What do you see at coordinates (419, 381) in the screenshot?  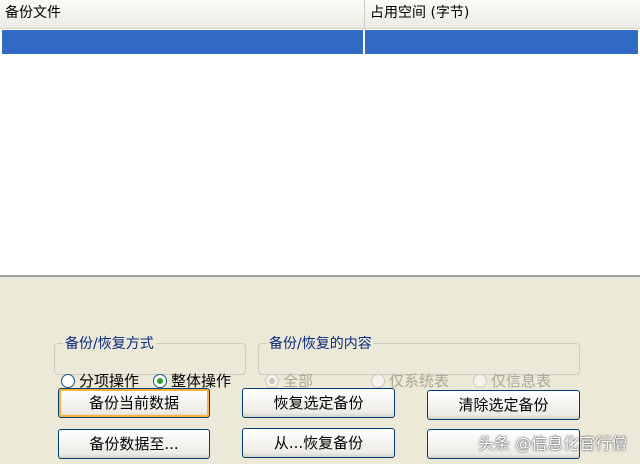 I see `radio-system-tables-label: 仅系统表` at bounding box center [419, 381].